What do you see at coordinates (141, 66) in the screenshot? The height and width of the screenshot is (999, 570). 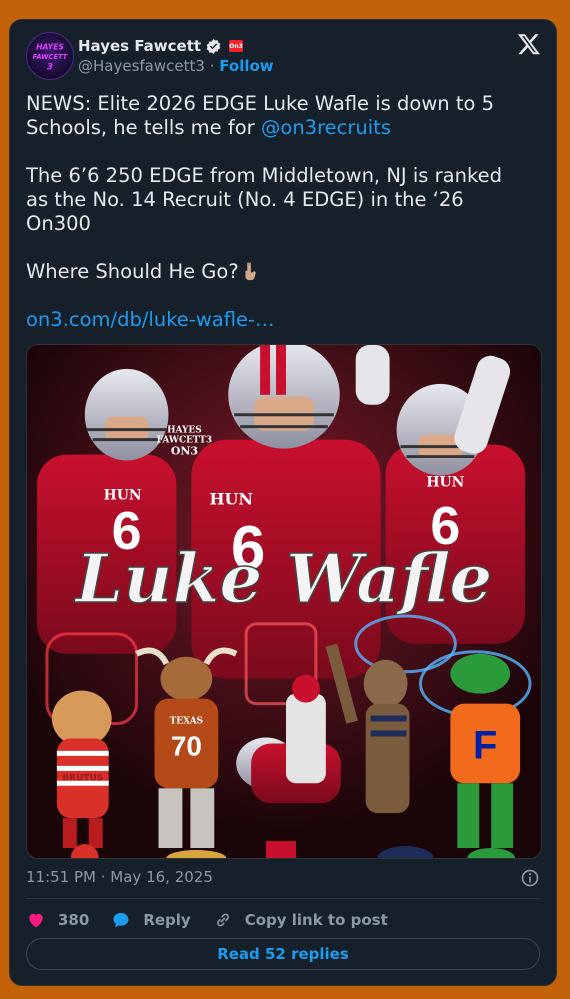 I see `author-handle: @Hayesfawcett3` at bounding box center [141, 66].